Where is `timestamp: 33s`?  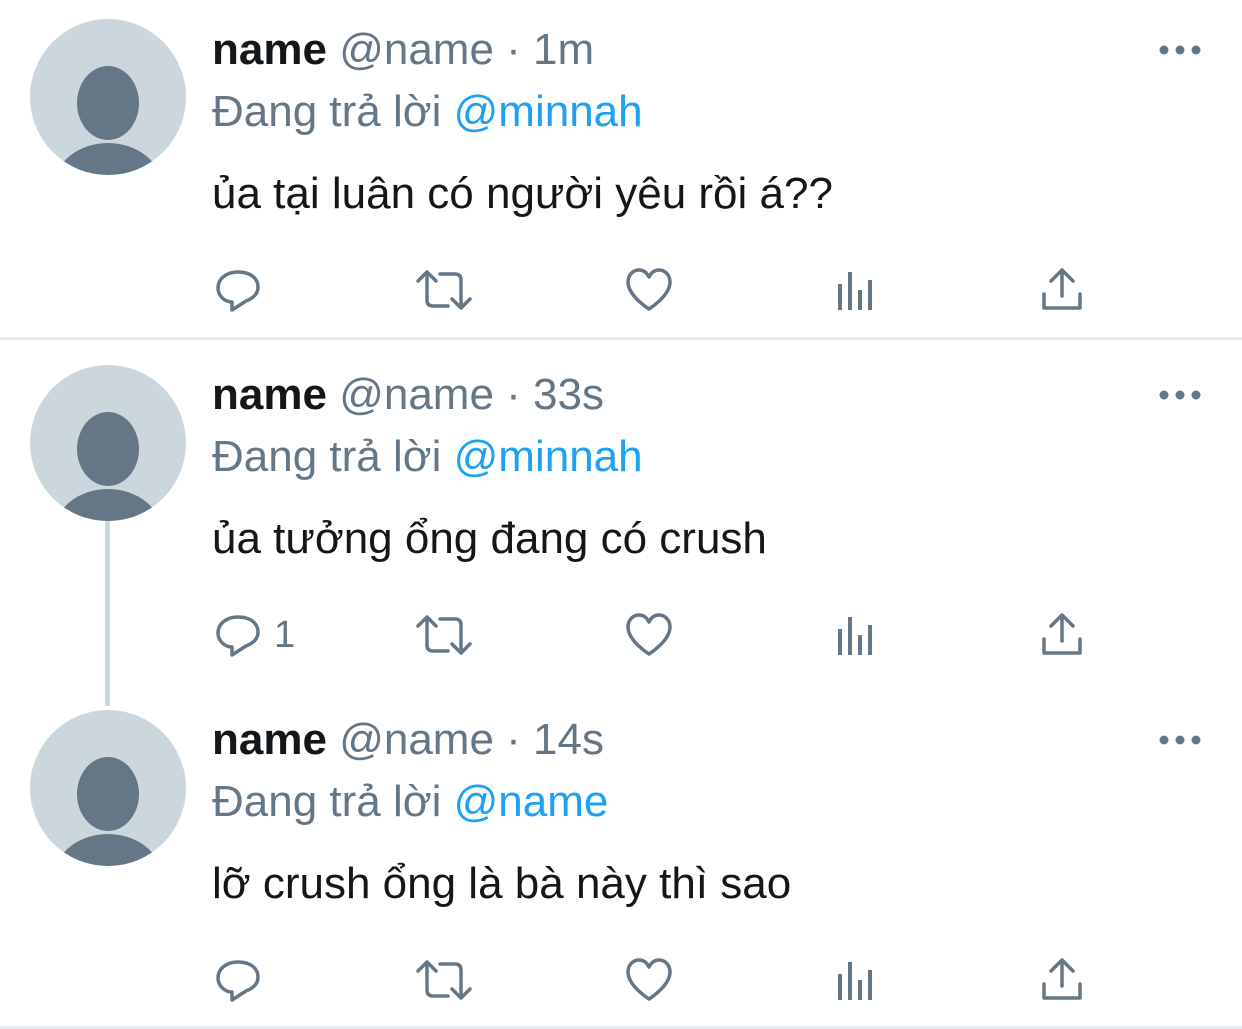 timestamp: 33s is located at coordinates (568, 394).